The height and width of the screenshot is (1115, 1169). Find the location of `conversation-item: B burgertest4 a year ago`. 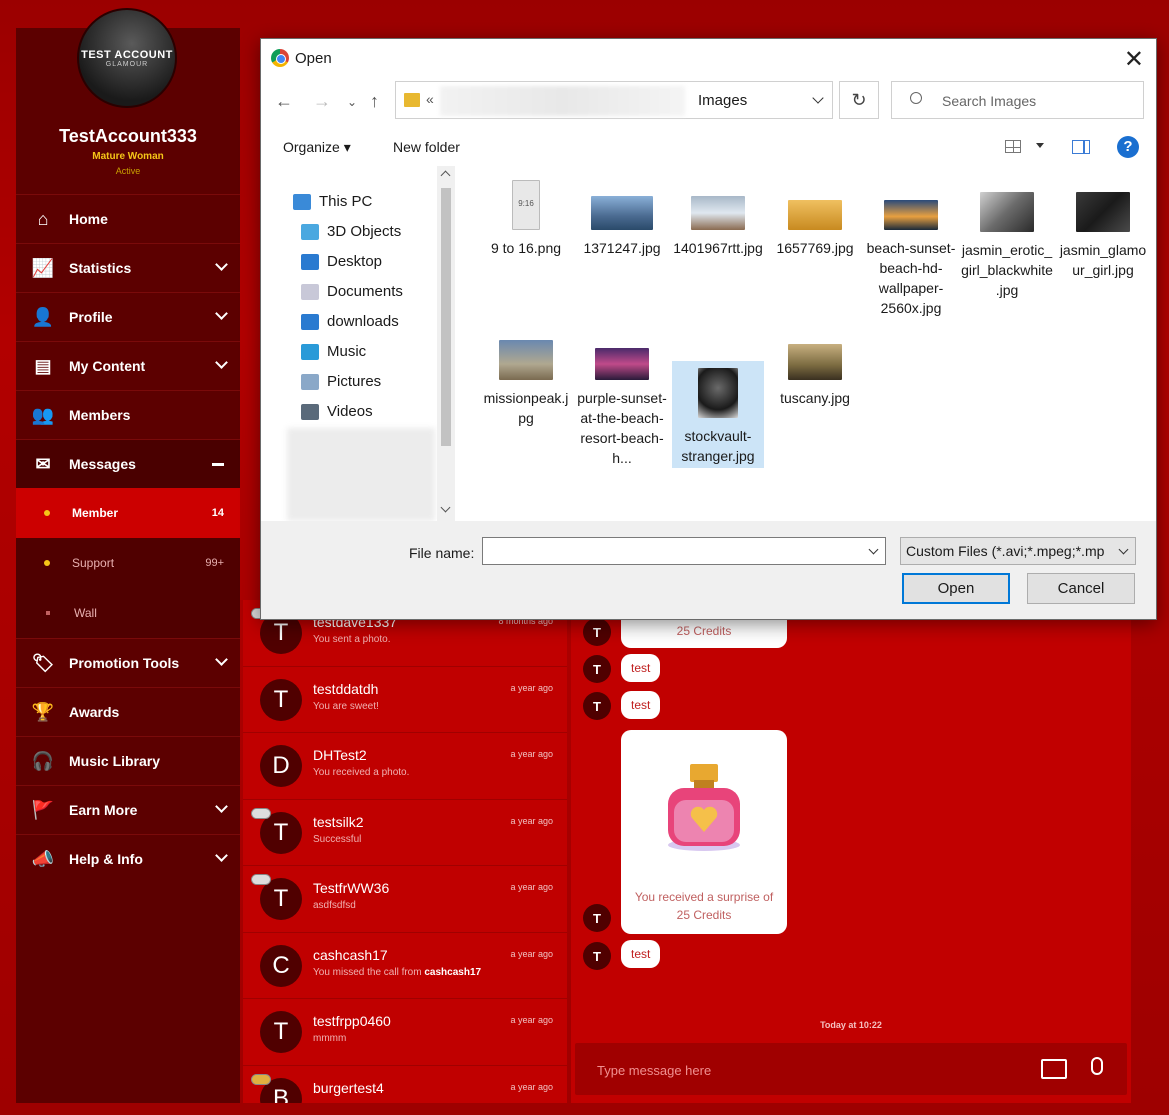

conversation-item: B burgertest4 a year ago is located at coordinates (405, 1084).